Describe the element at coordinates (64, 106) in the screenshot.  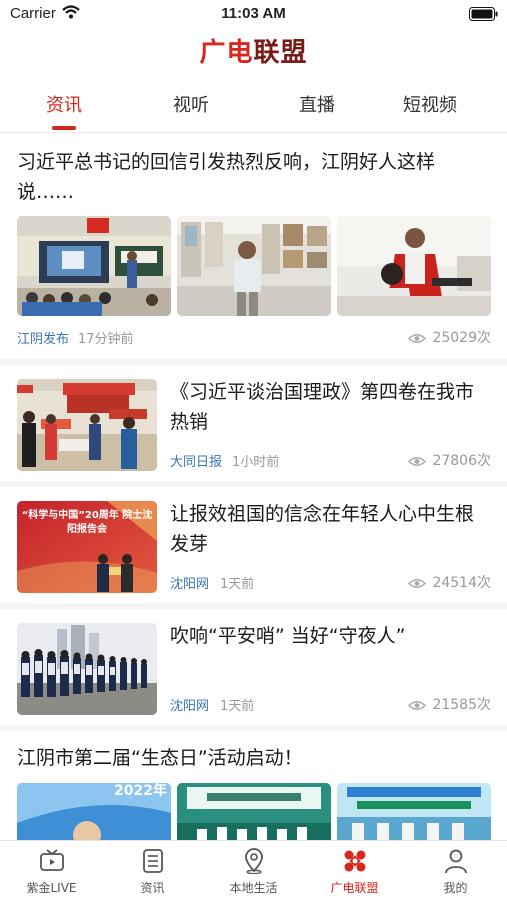
I see `tab-news: 资讯` at that location.